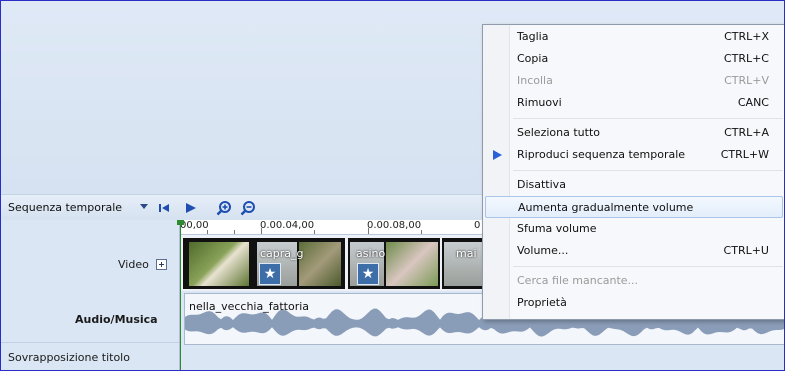  I want to click on menu-item-properties: Proprietà, so click(634, 303).